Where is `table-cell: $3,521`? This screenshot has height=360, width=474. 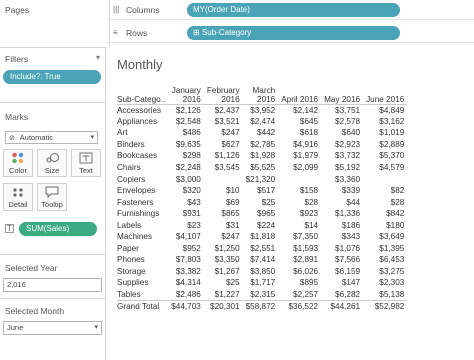 table-cell: $3,521 is located at coordinates (223, 122).